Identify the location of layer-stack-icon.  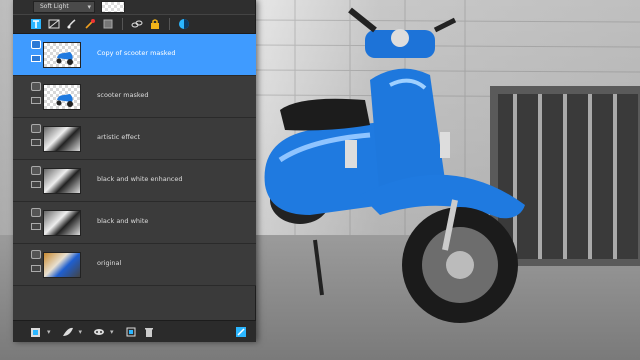
(108, 24).